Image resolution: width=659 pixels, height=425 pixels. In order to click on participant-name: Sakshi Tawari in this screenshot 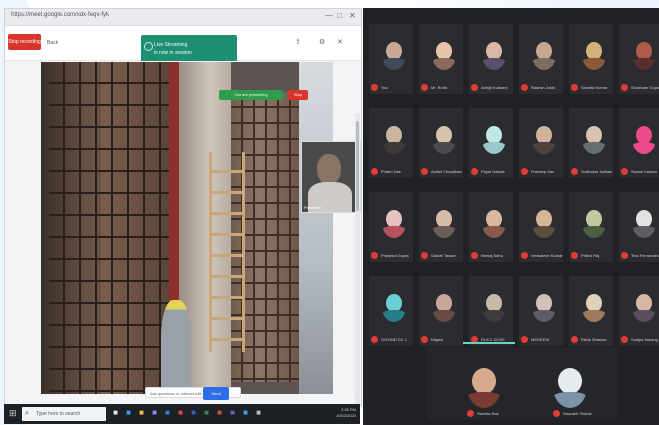, I will do `click(443, 255)`.